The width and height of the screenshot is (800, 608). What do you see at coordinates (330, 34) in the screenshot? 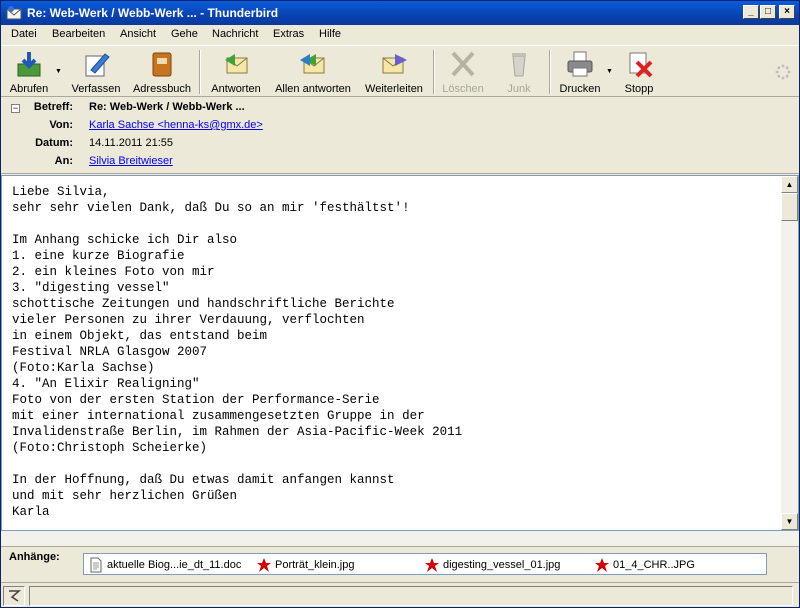
I see `menu-hilfe: Hilfe` at bounding box center [330, 34].